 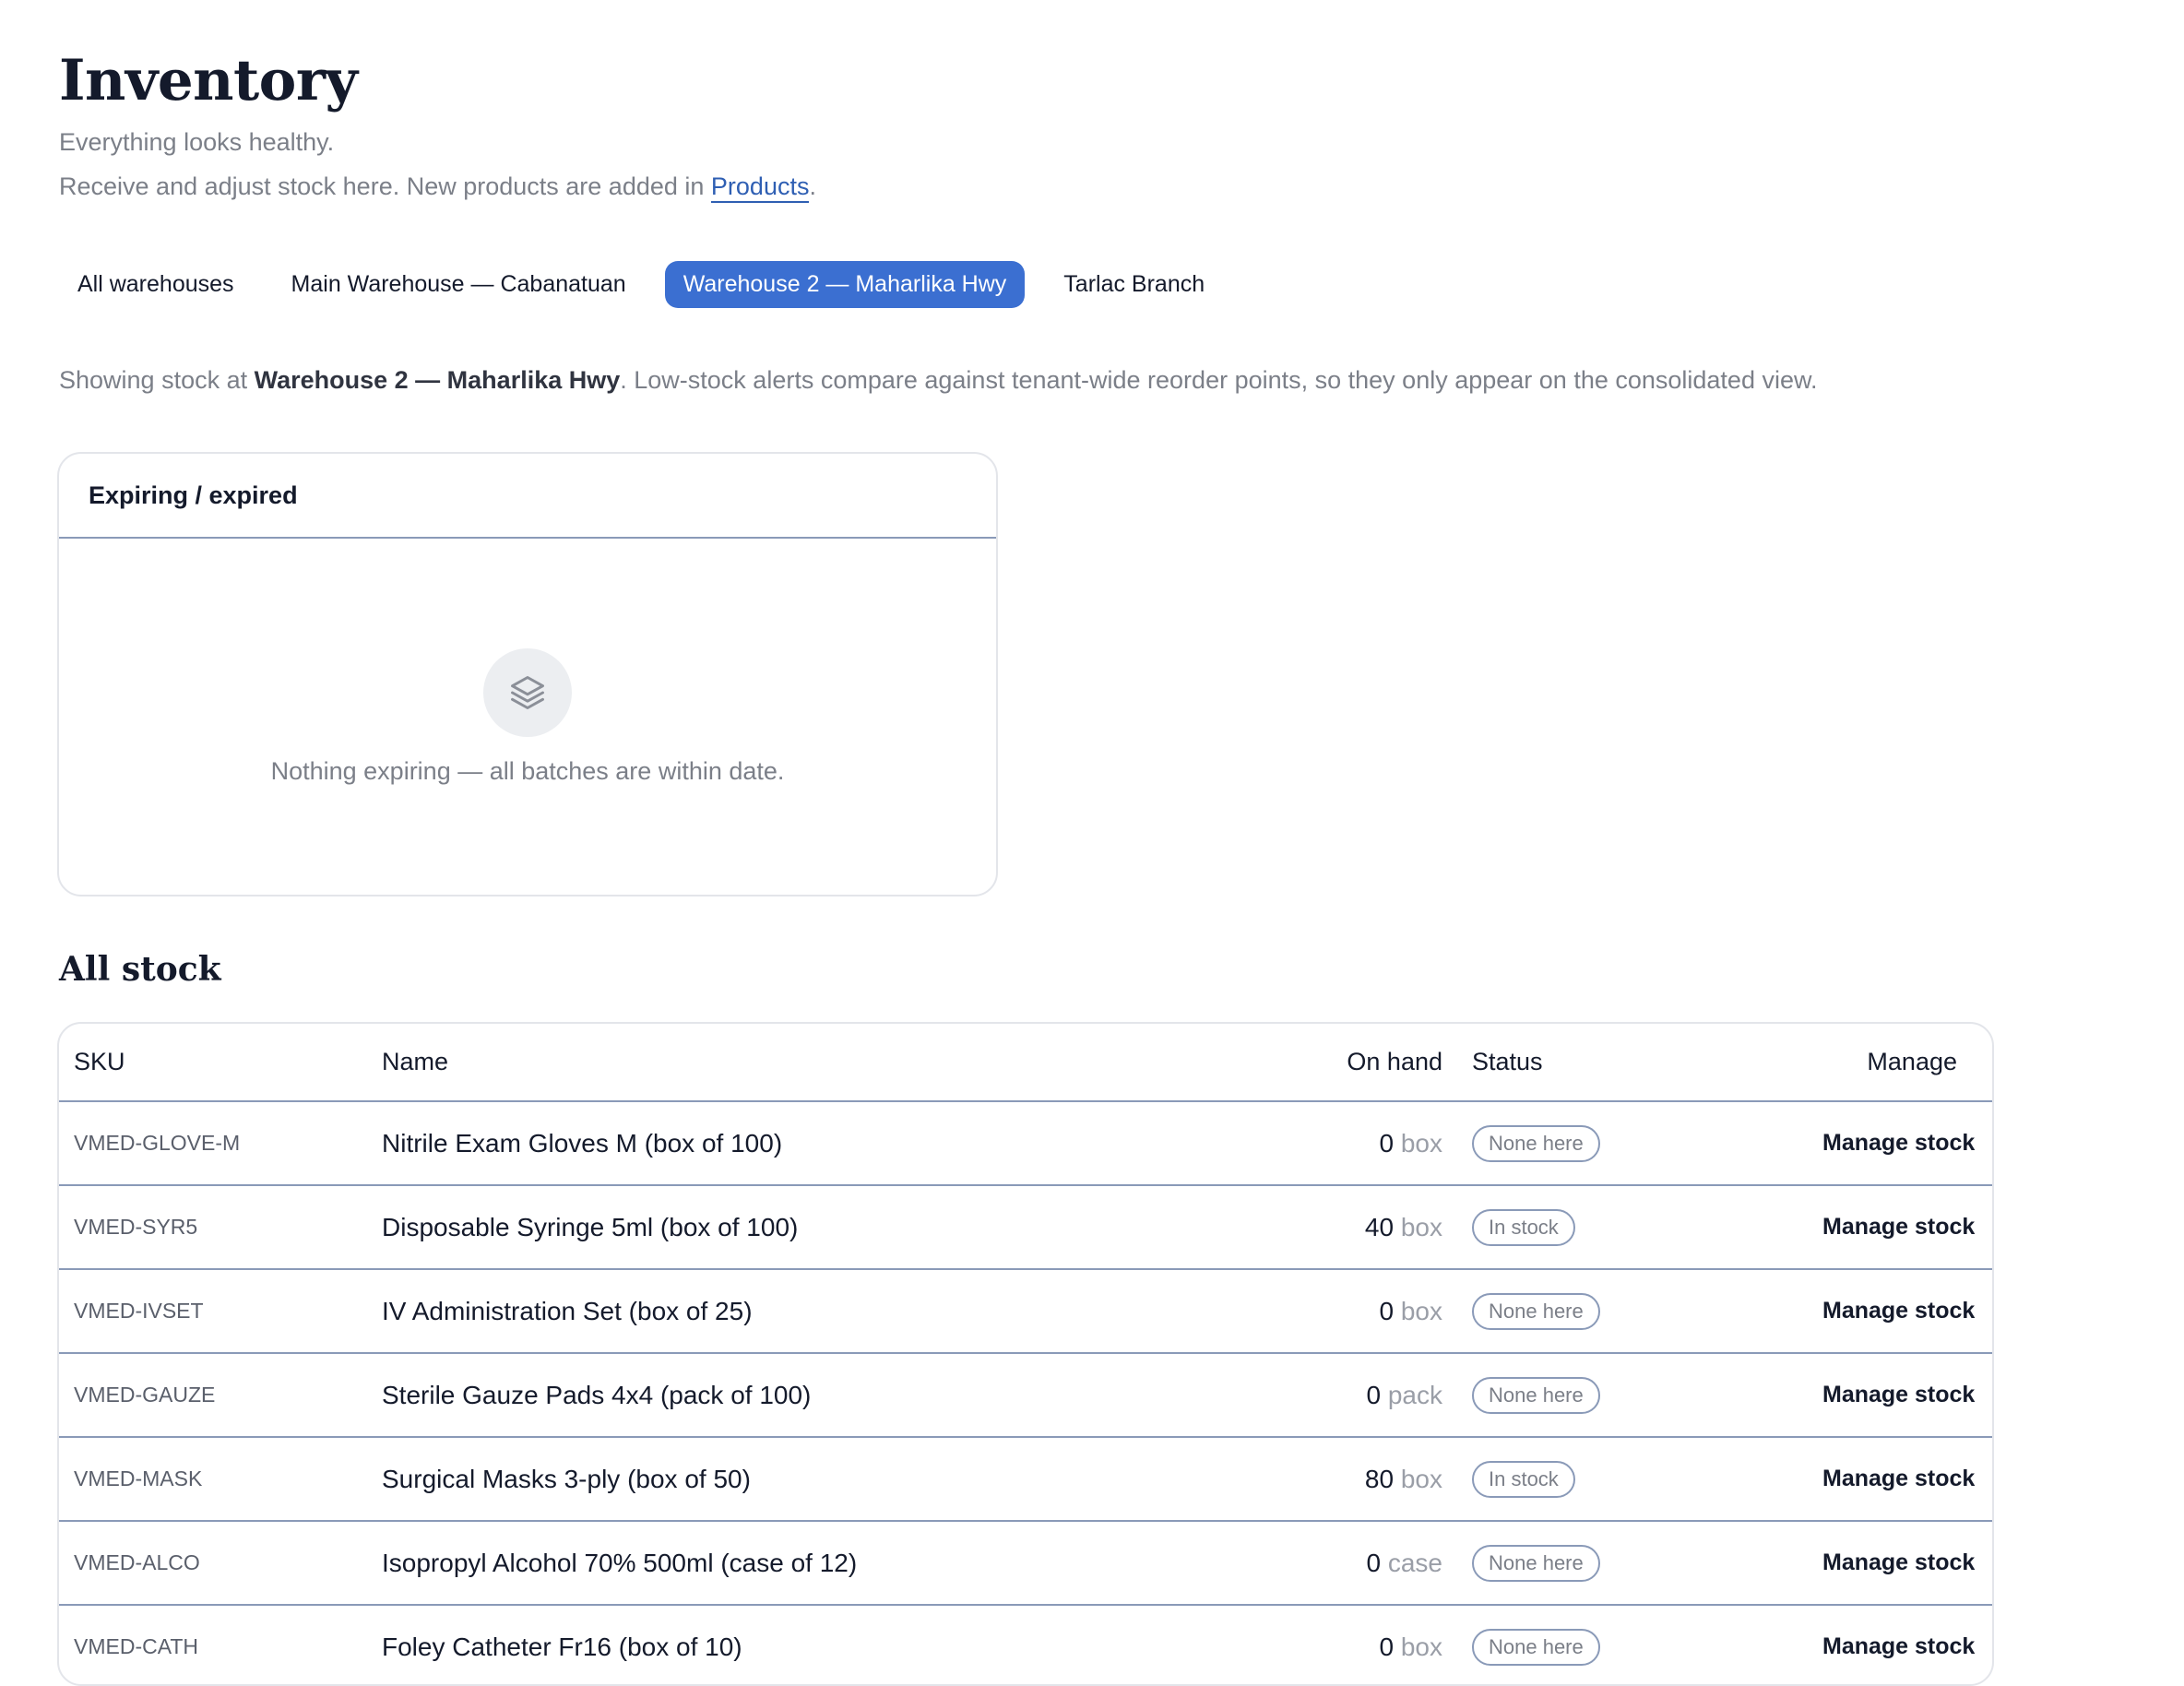 I want to click on column-header-manage: Manage, so click(x=1907, y=1063).